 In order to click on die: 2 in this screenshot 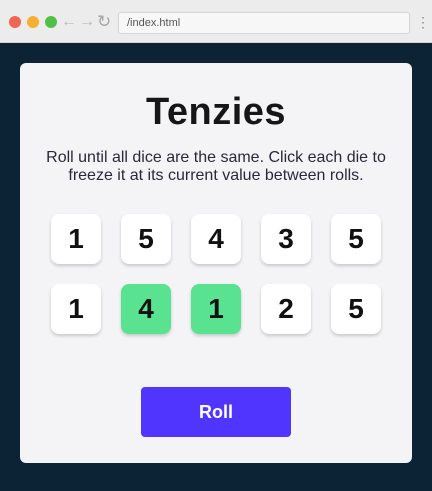, I will do `click(286, 309)`.